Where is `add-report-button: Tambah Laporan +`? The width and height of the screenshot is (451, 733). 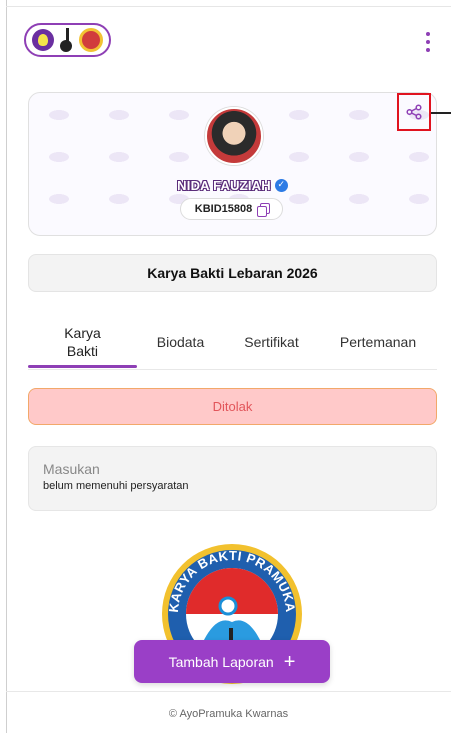
add-report-button: Tambah Laporan + is located at coordinates (232, 661).